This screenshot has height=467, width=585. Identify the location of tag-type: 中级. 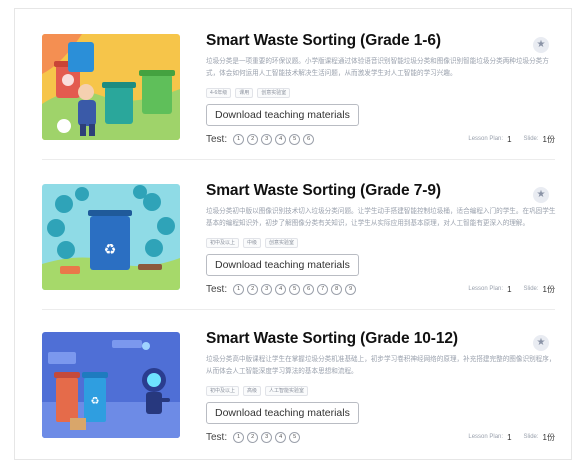
(252, 243).